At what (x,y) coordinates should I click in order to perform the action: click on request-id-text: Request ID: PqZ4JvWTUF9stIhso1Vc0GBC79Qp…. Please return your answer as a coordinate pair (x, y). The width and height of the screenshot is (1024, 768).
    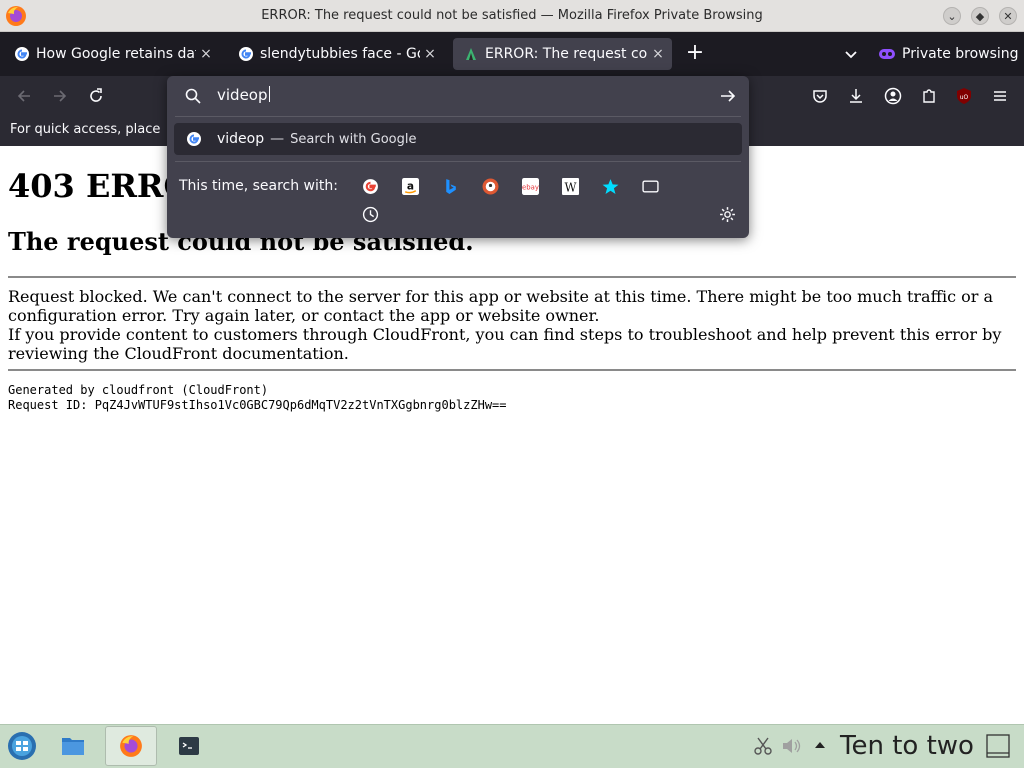
    Looking at the image, I should click on (257, 405).